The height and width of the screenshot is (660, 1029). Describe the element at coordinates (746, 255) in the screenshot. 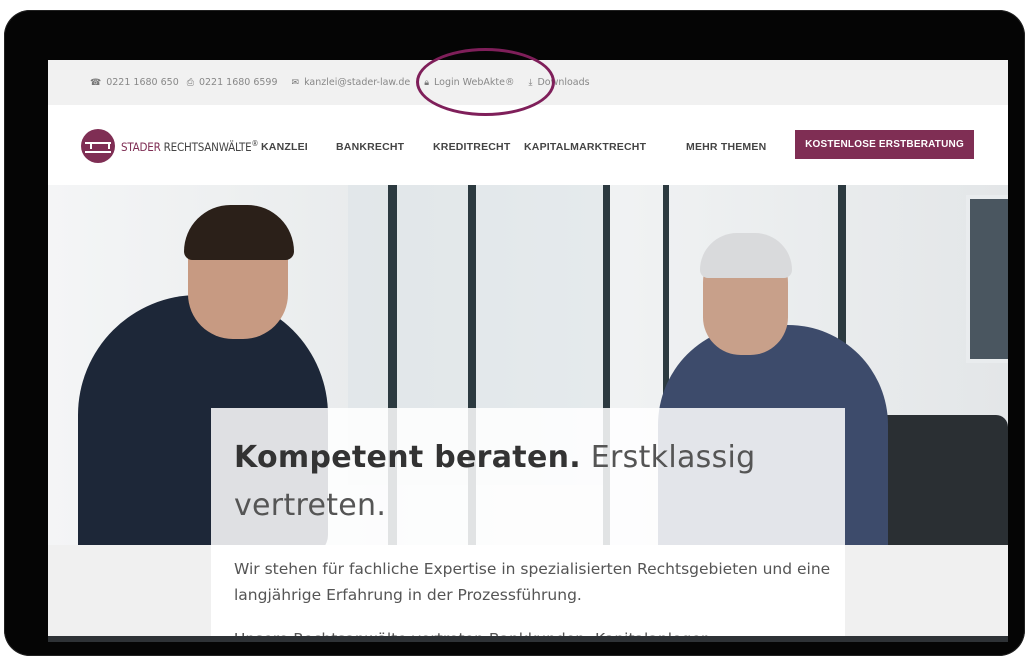

I see `person-right-hair` at that location.